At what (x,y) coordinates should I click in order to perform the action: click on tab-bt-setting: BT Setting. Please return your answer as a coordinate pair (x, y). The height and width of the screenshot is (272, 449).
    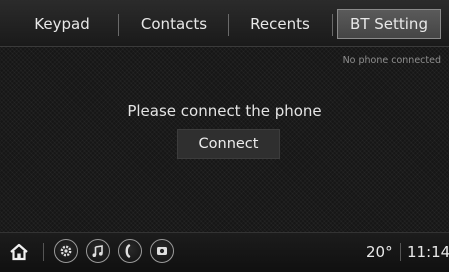
    Looking at the image, I should click on (389, 24).